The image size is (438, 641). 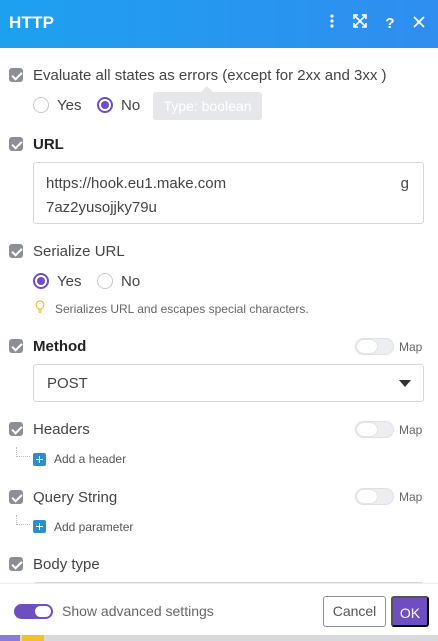 I want to click on serialize-url-no-radio, so click(x=105, y=281).